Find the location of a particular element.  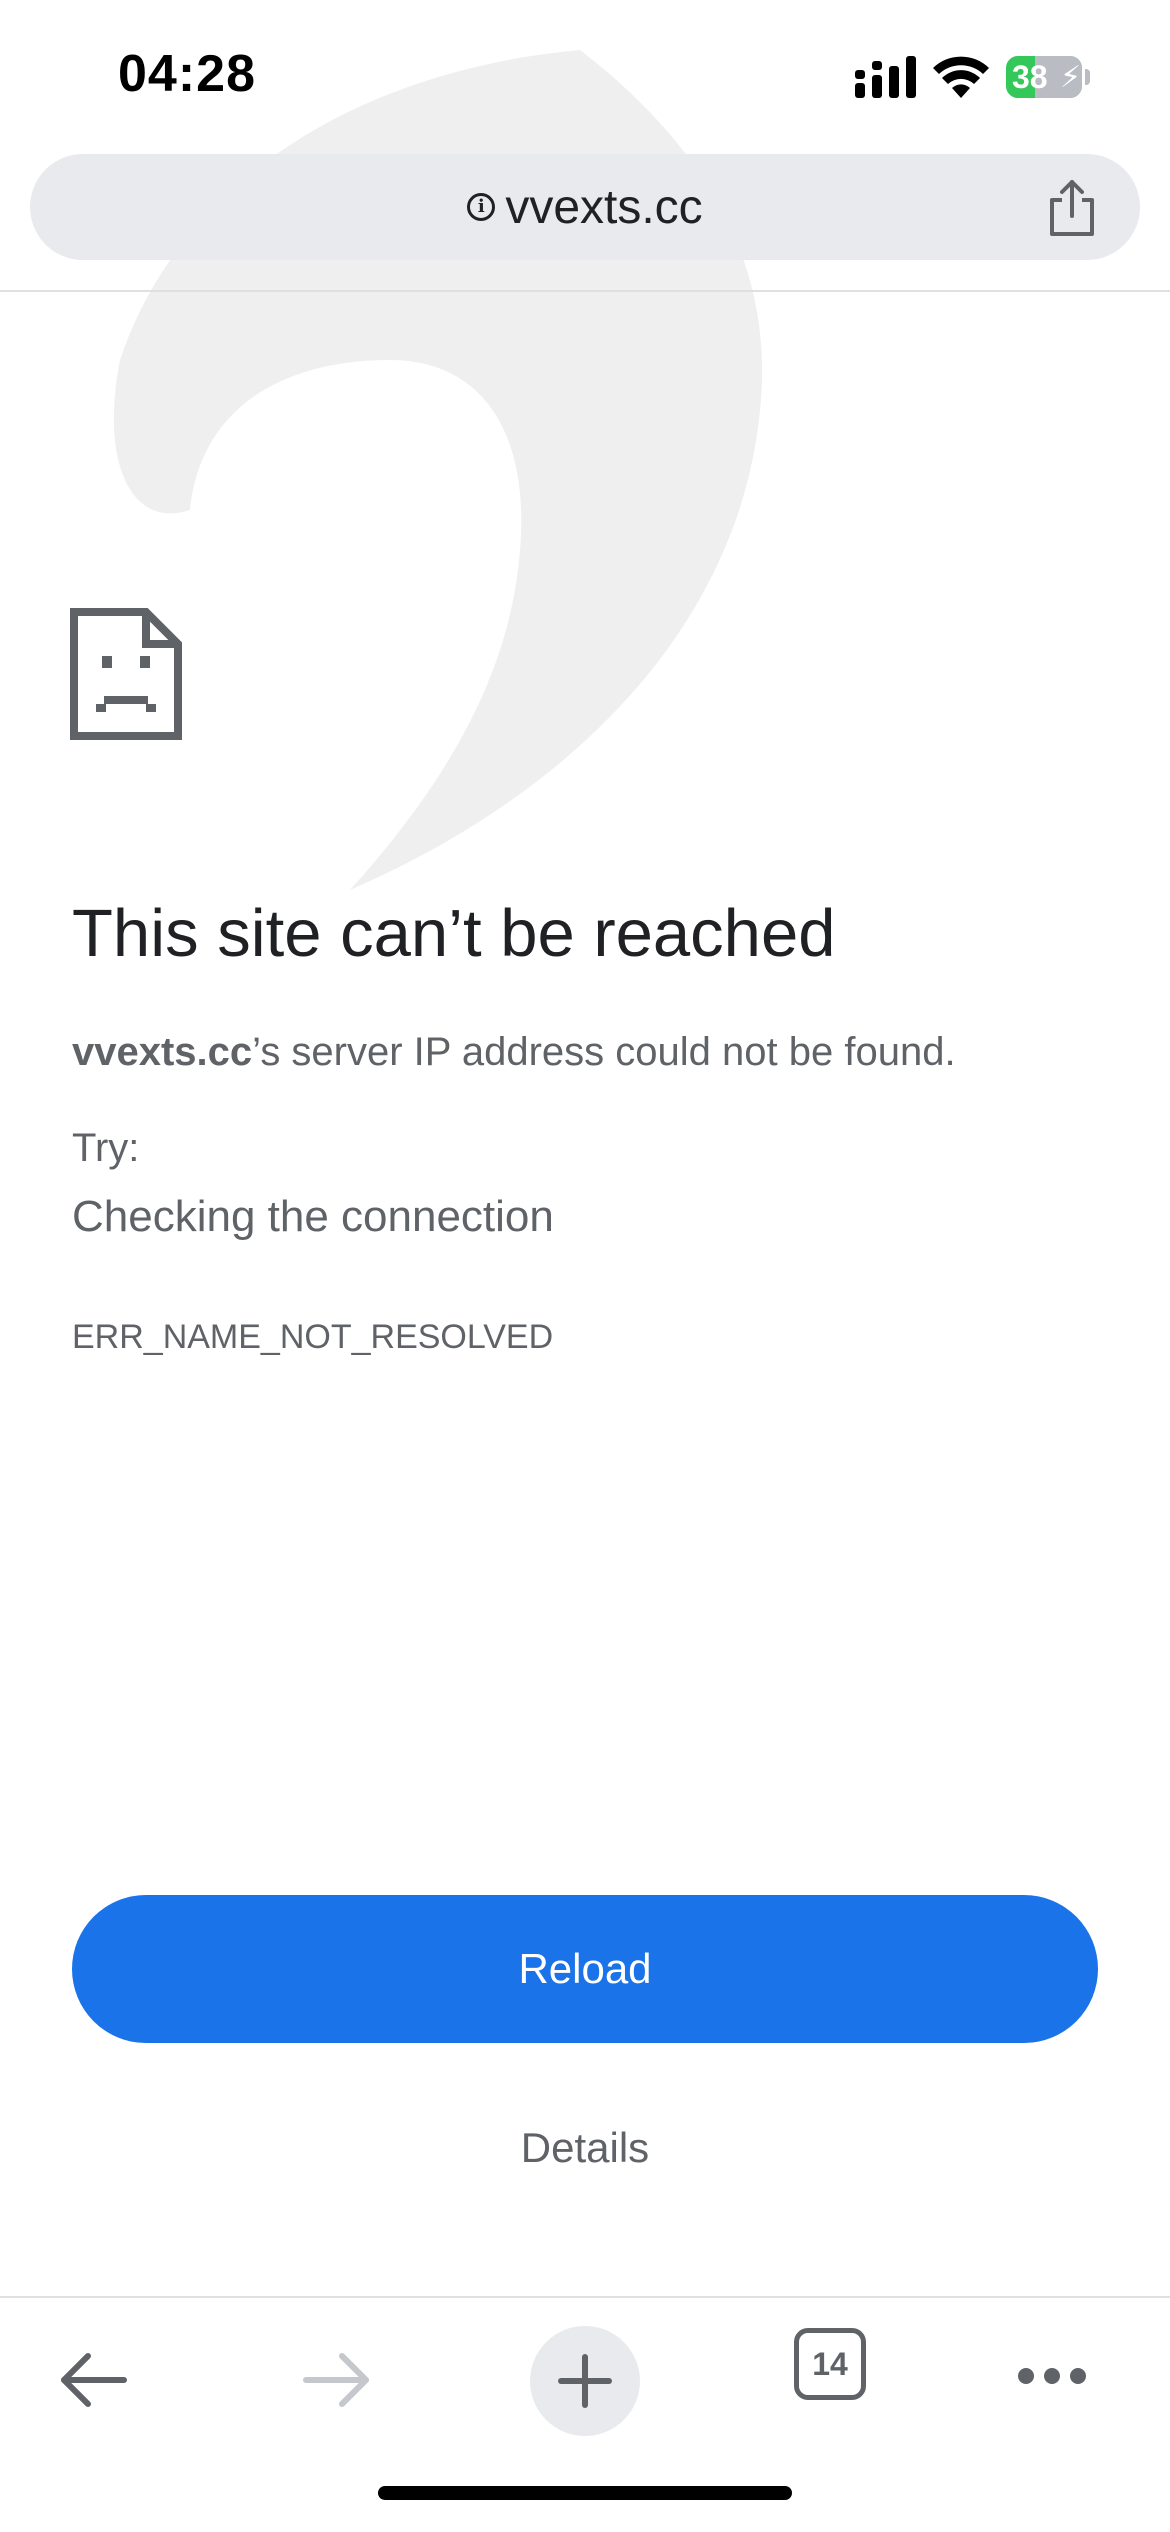

error-code: ERR_NAME_NOT_RESOLVED is located at coordinates (313, 1337).